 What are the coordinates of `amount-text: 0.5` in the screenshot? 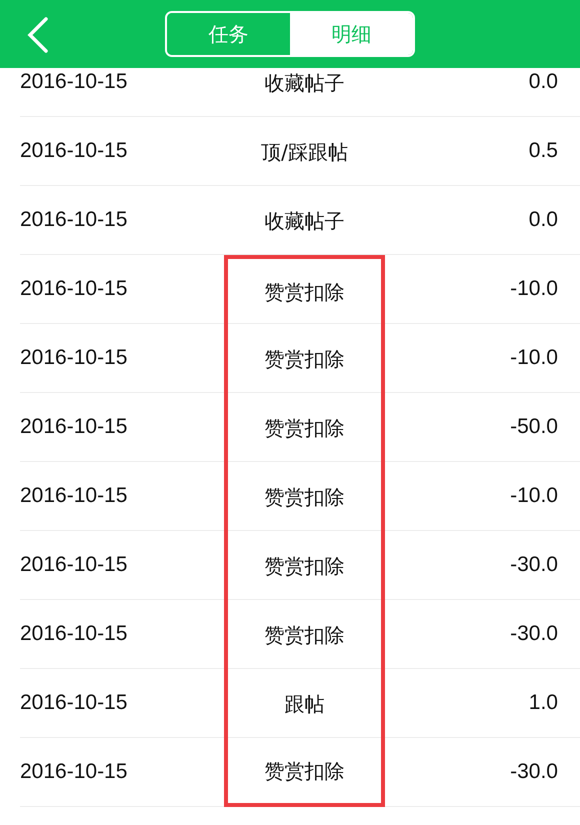 It's located at (543, 151).